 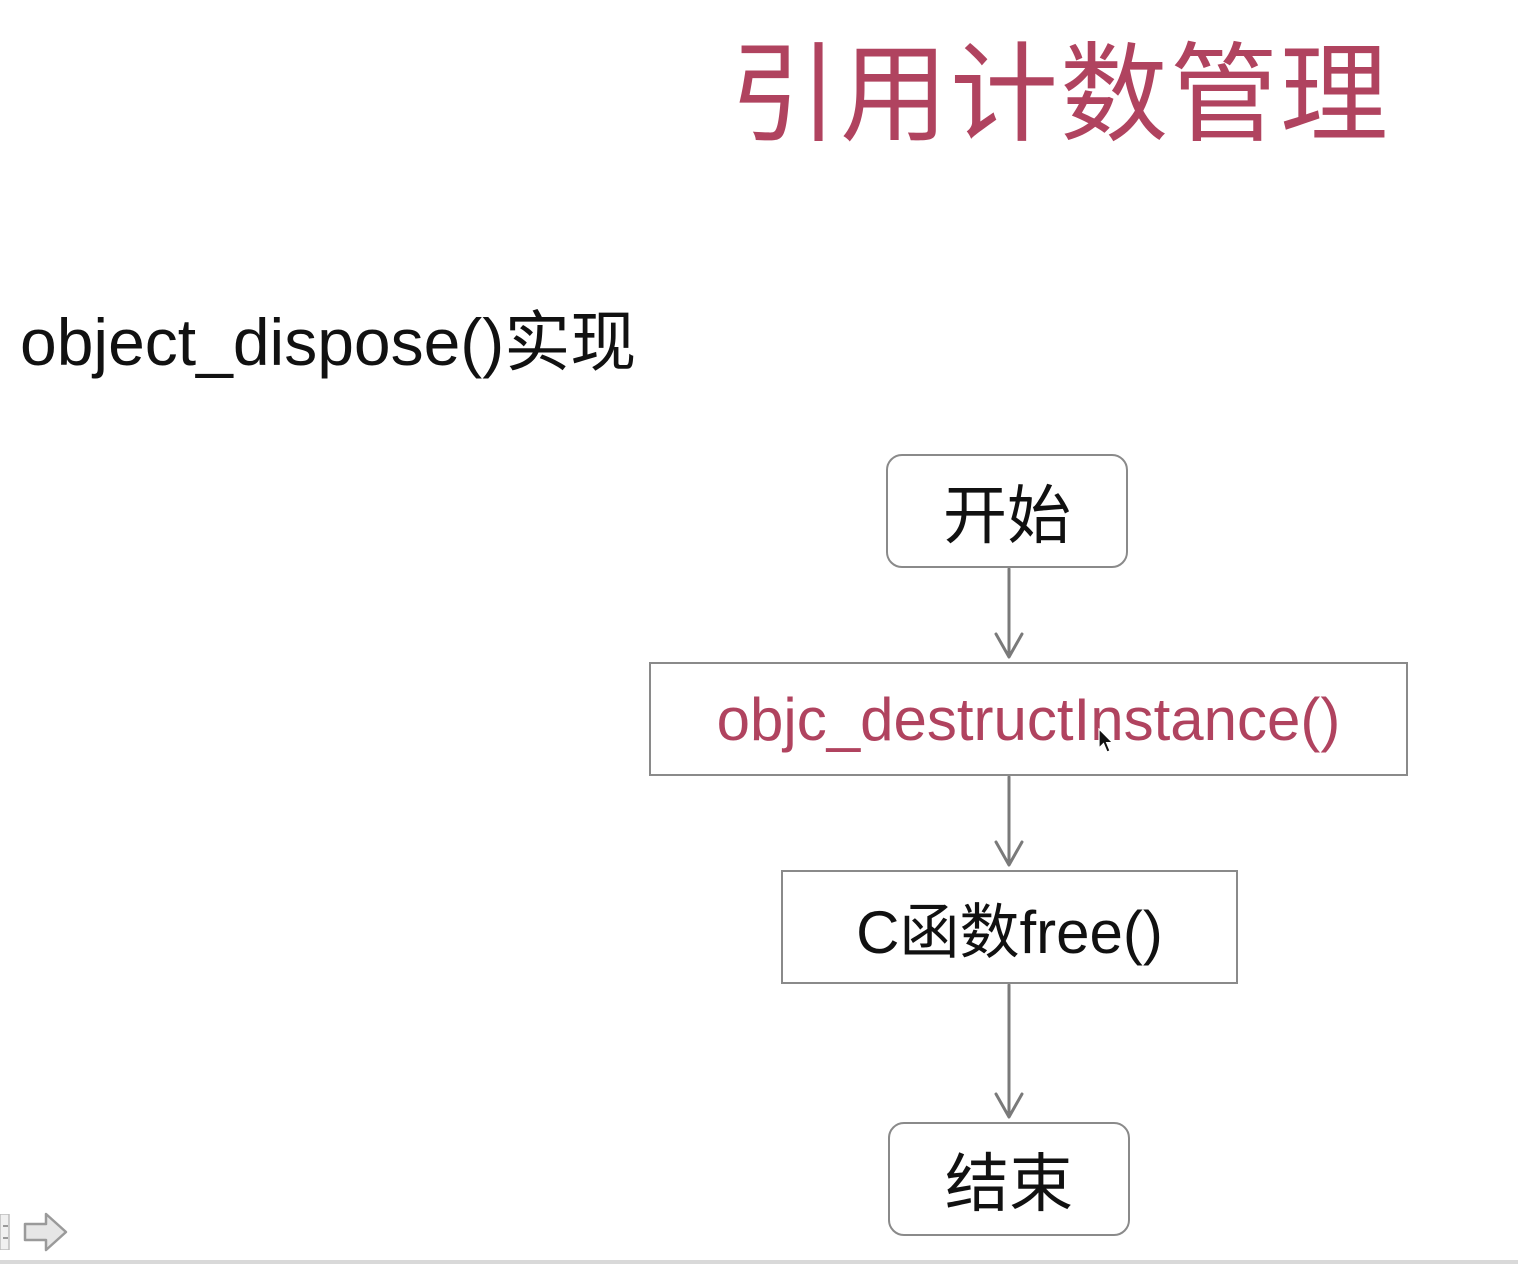 I want to click on flow-node-destruct-instance-label: objc_destructInstance(), so click(x=1028, y=719).